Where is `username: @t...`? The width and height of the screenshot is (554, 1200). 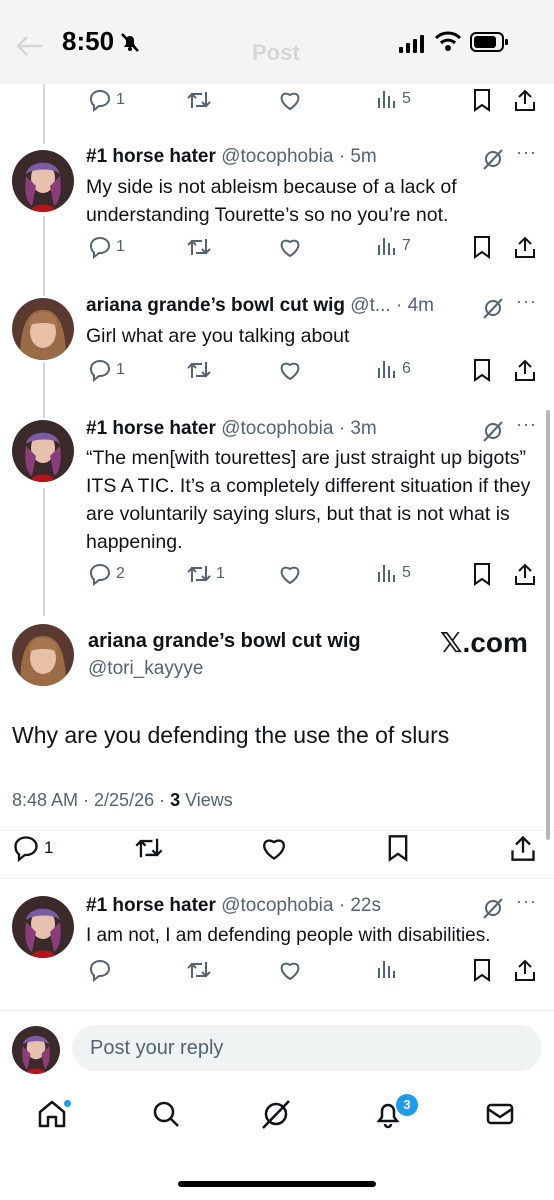 username: @t... is located at coordinates (370, 305).